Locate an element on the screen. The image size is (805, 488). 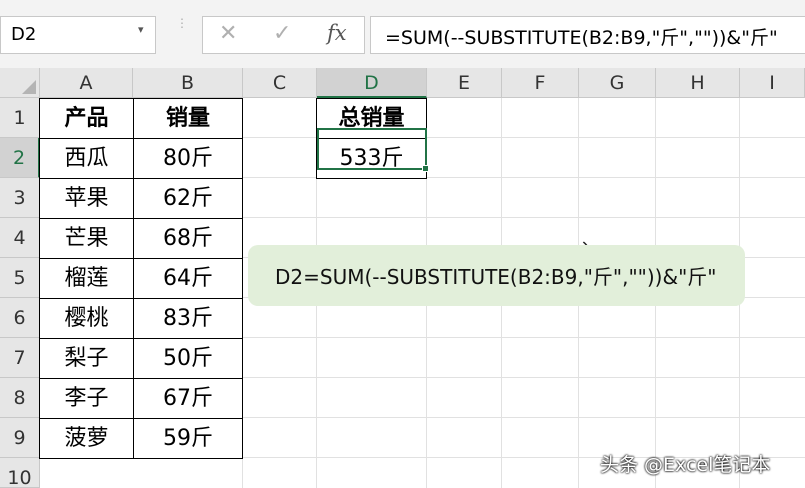
column-header-a: A is located at coordinates (86, 83).